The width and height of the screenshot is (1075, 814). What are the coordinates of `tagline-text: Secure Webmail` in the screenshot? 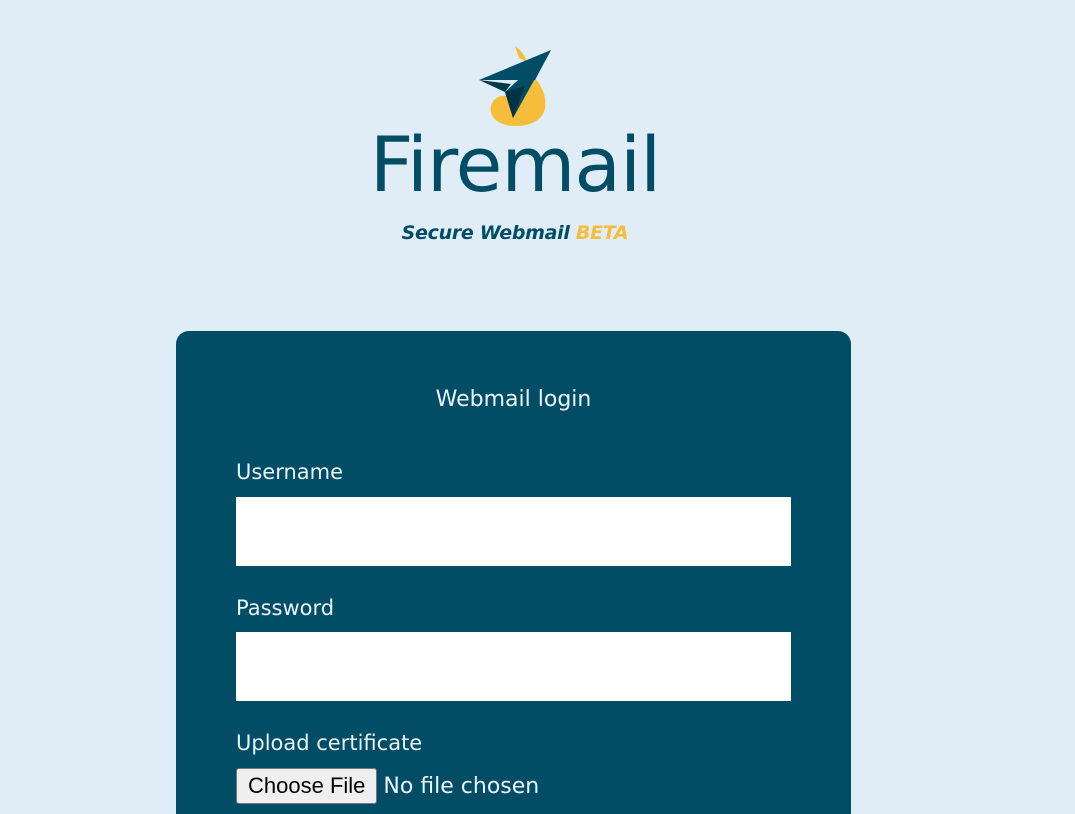 It's located at (485, 233).